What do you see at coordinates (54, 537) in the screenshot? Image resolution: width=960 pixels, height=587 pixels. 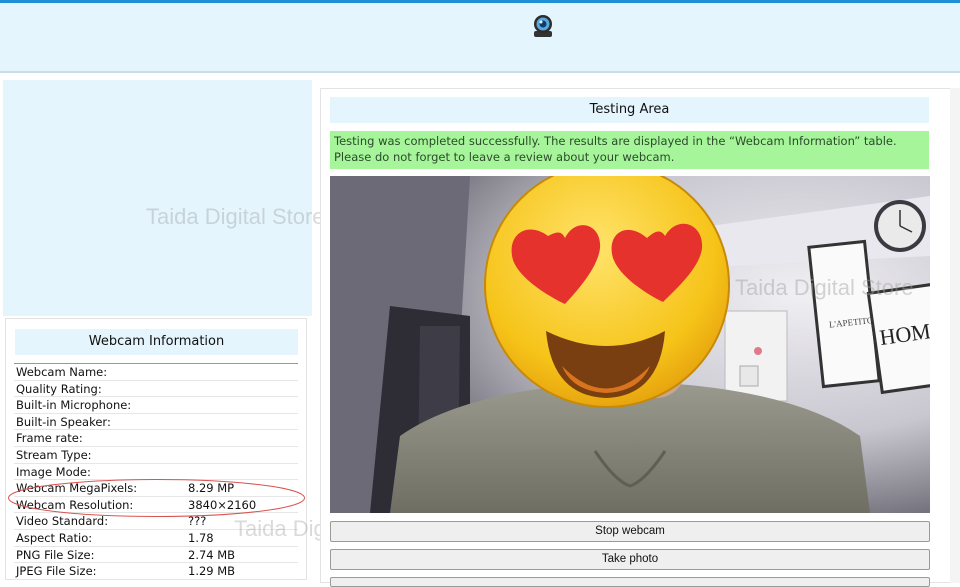 I see `row-key: Aspect Ratio:` at bounding box center [54, 537].